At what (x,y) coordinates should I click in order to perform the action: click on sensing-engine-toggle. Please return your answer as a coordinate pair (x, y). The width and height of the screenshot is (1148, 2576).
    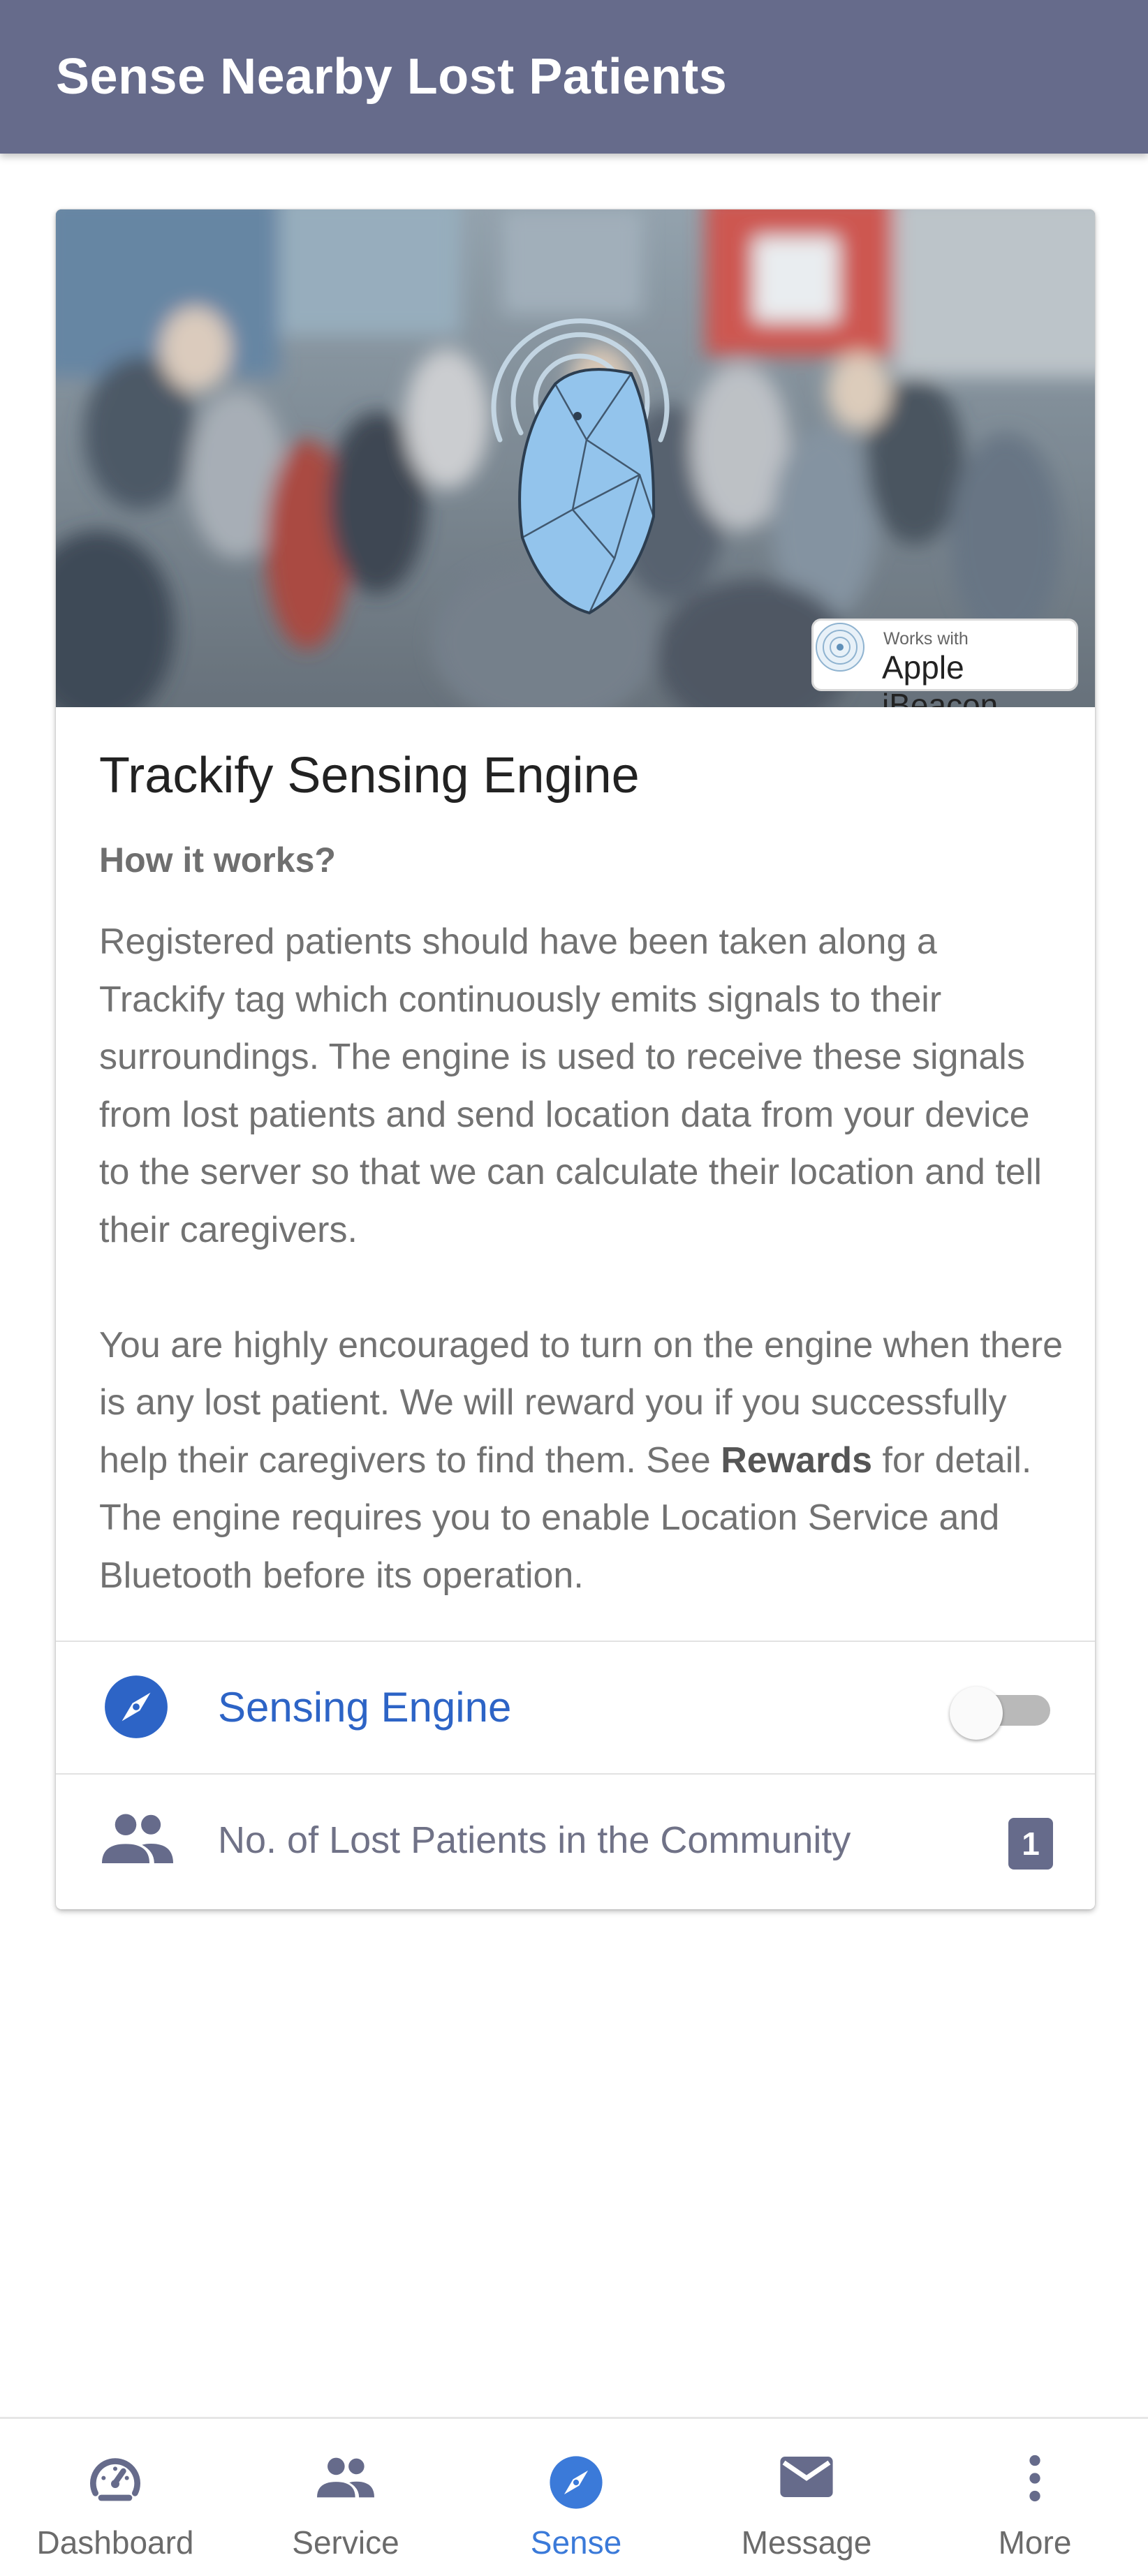
    Looking at the image, I should click on (1002, 1713).